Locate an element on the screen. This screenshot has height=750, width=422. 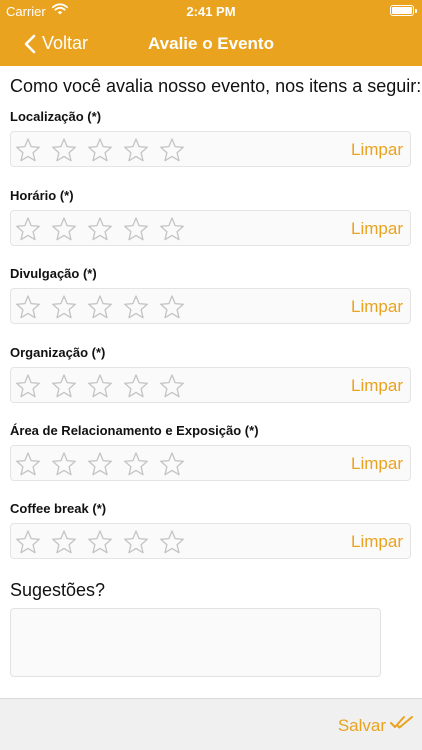
category-label: Divulgação (*) is located at coordinates (53, 273).